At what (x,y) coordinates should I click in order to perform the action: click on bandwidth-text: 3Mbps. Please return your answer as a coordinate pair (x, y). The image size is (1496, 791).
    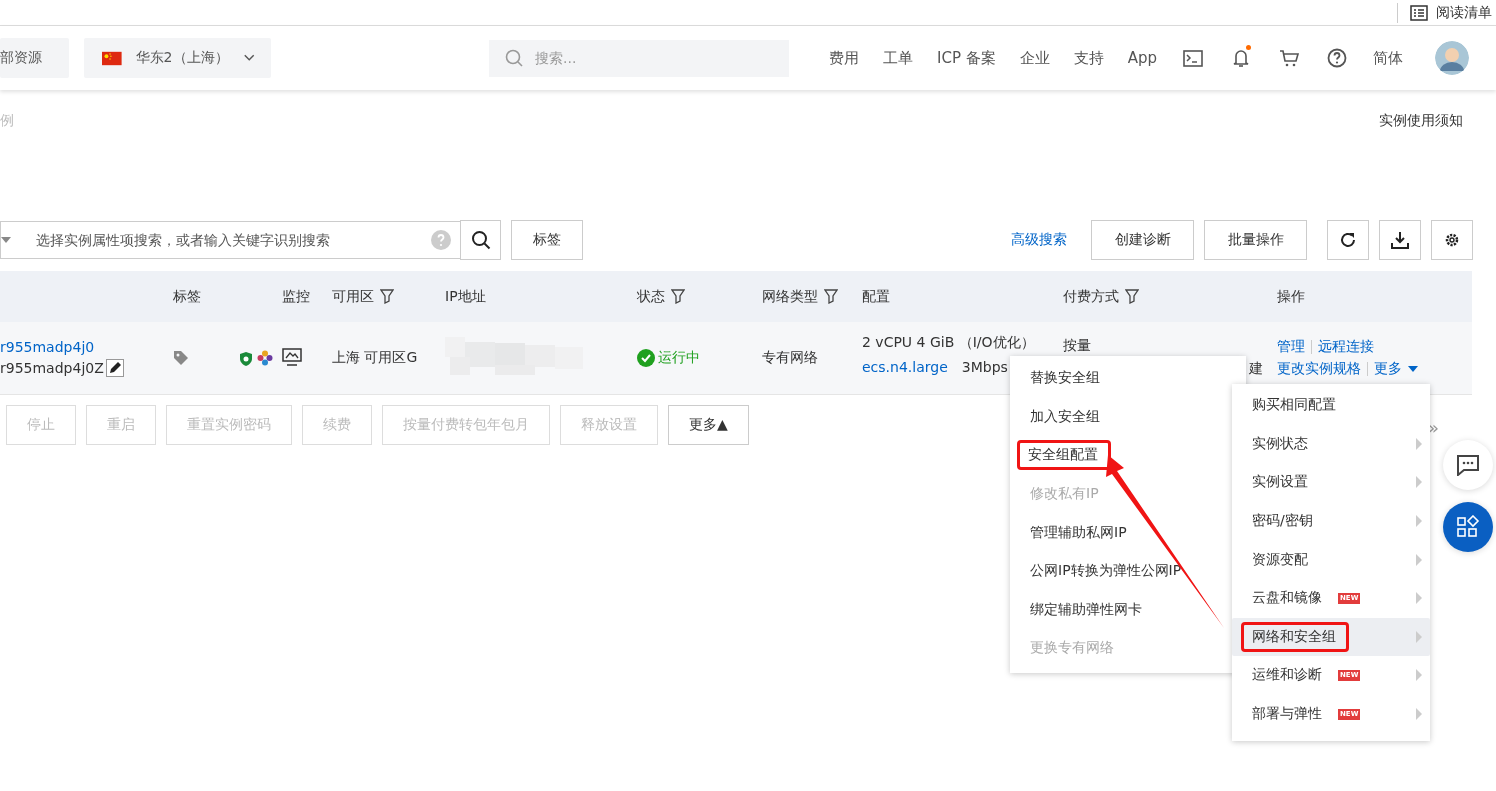
    Looking at the image, I should click on (984, 367).